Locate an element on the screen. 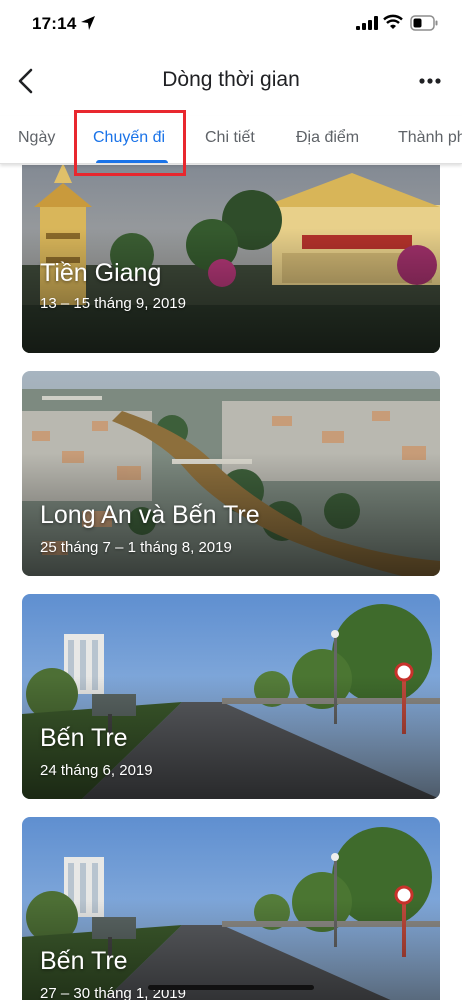 The height and width of the screenshot is (1000, 462). trip-date: 24 tháng 6, 2019 is located at coordinates (96, 770).